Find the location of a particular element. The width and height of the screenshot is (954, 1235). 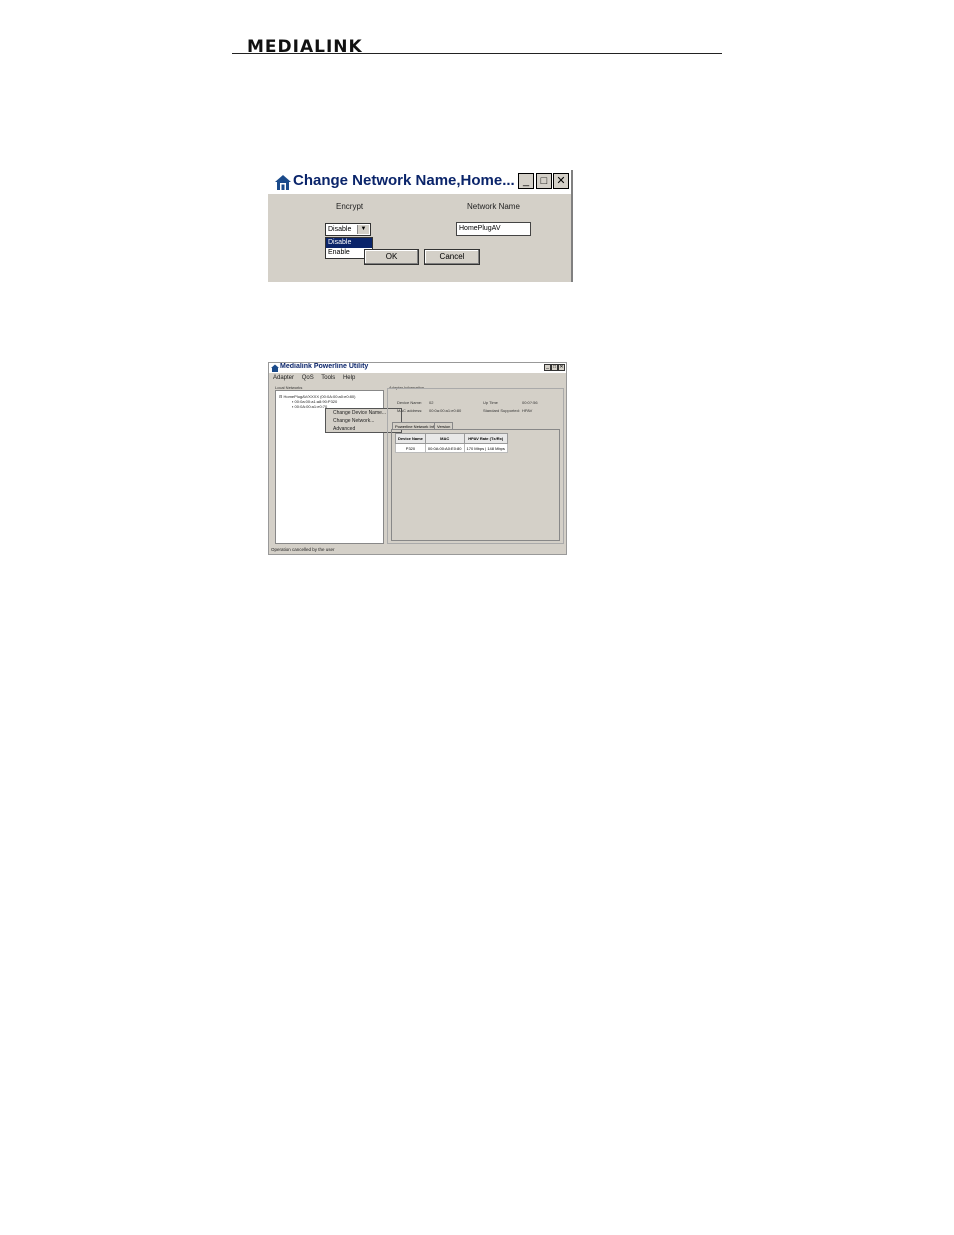

col-device-name: Device Name is located at coordinates (410, 438).